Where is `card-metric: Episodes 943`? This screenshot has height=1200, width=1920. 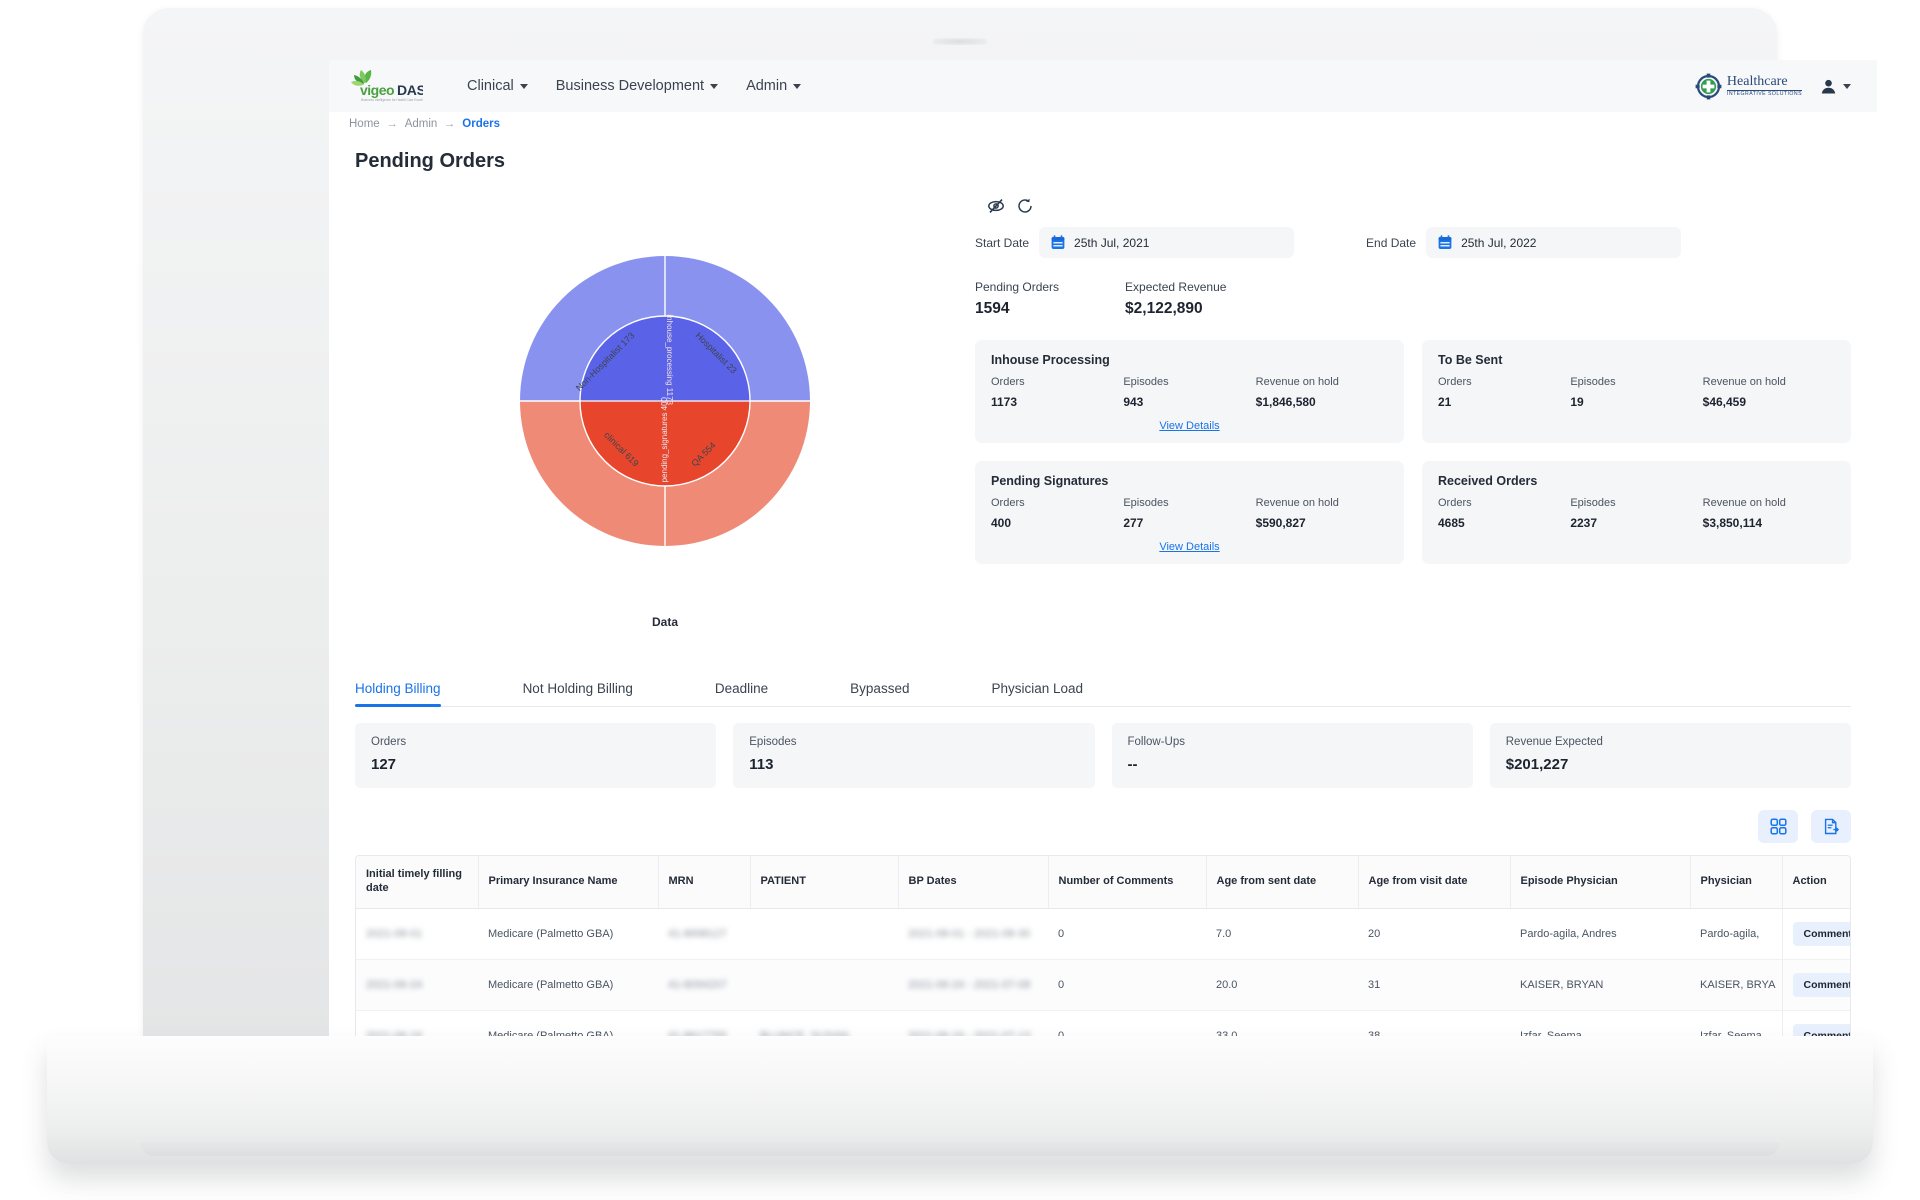
card-metric: Episodes 943 is located at coordinates (1189, 392).